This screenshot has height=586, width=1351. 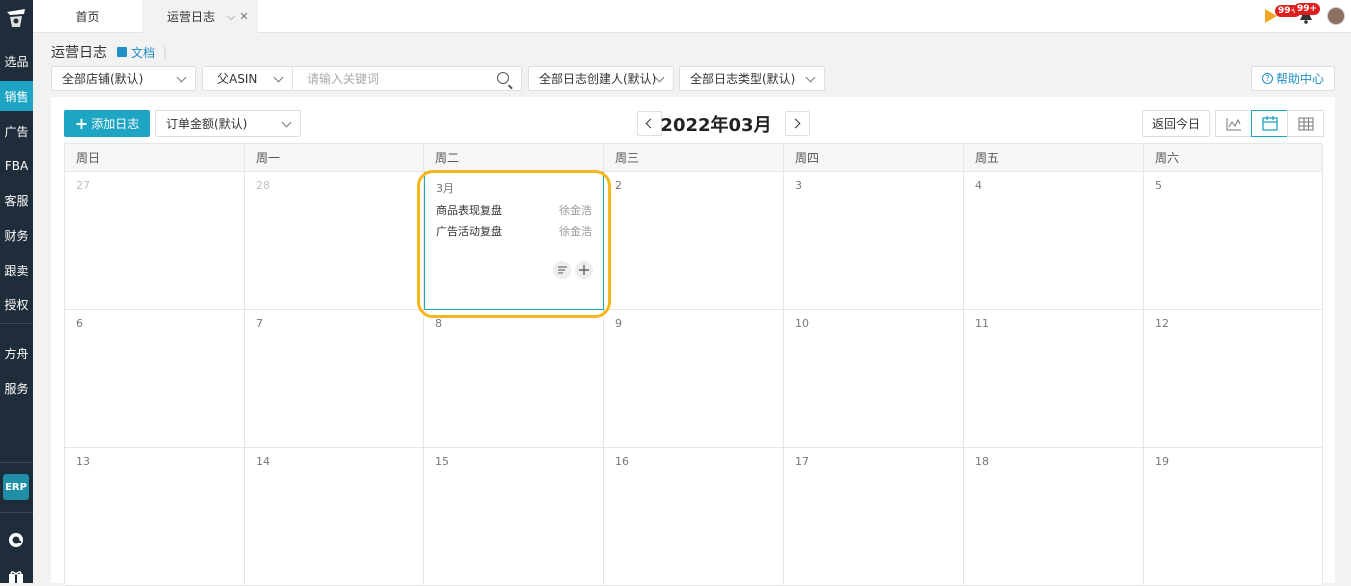 I want to click on page-title: 运营日志, so click(x=79, y=53).